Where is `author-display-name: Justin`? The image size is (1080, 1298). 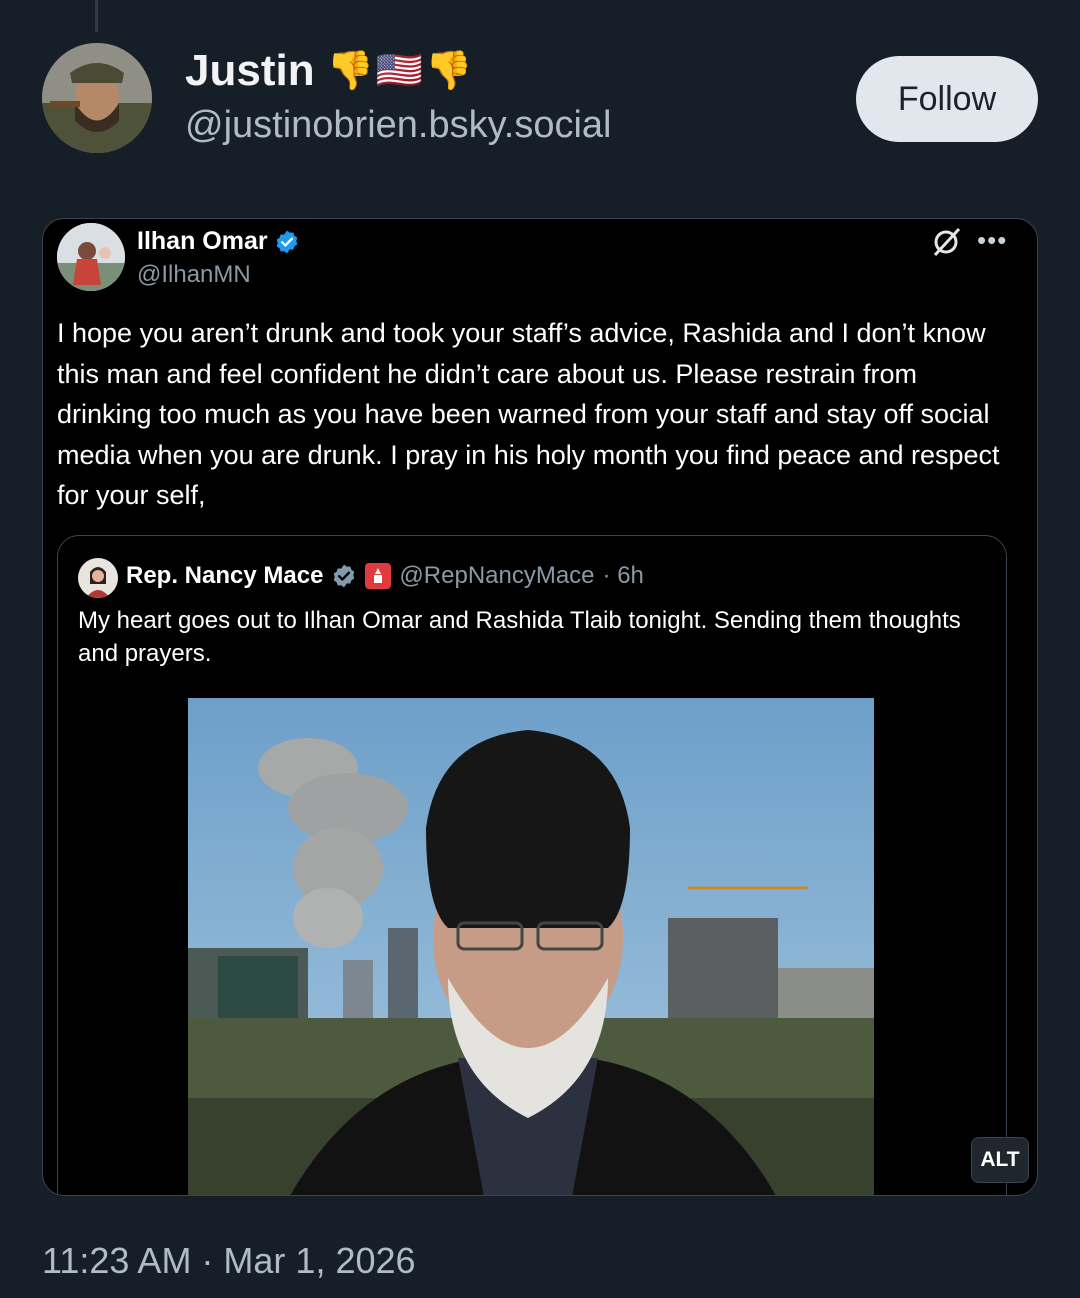 author-display-name: Justin is located at coordinates (250, 71).